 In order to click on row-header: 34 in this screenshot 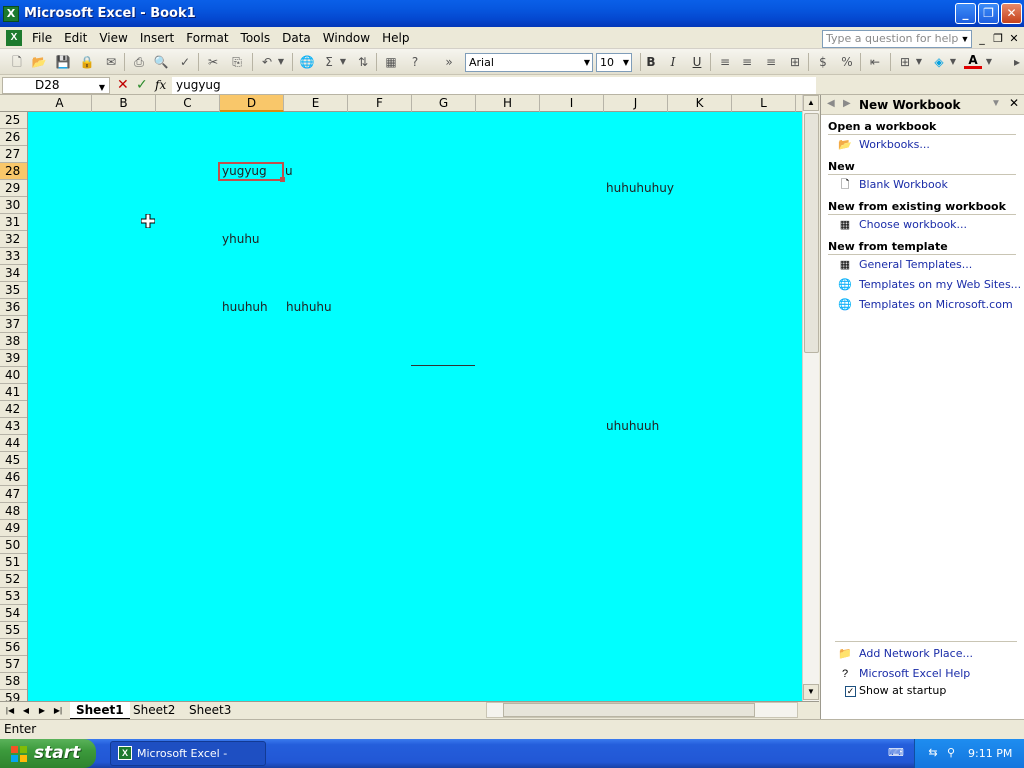, I will do `click(13, 273)`.